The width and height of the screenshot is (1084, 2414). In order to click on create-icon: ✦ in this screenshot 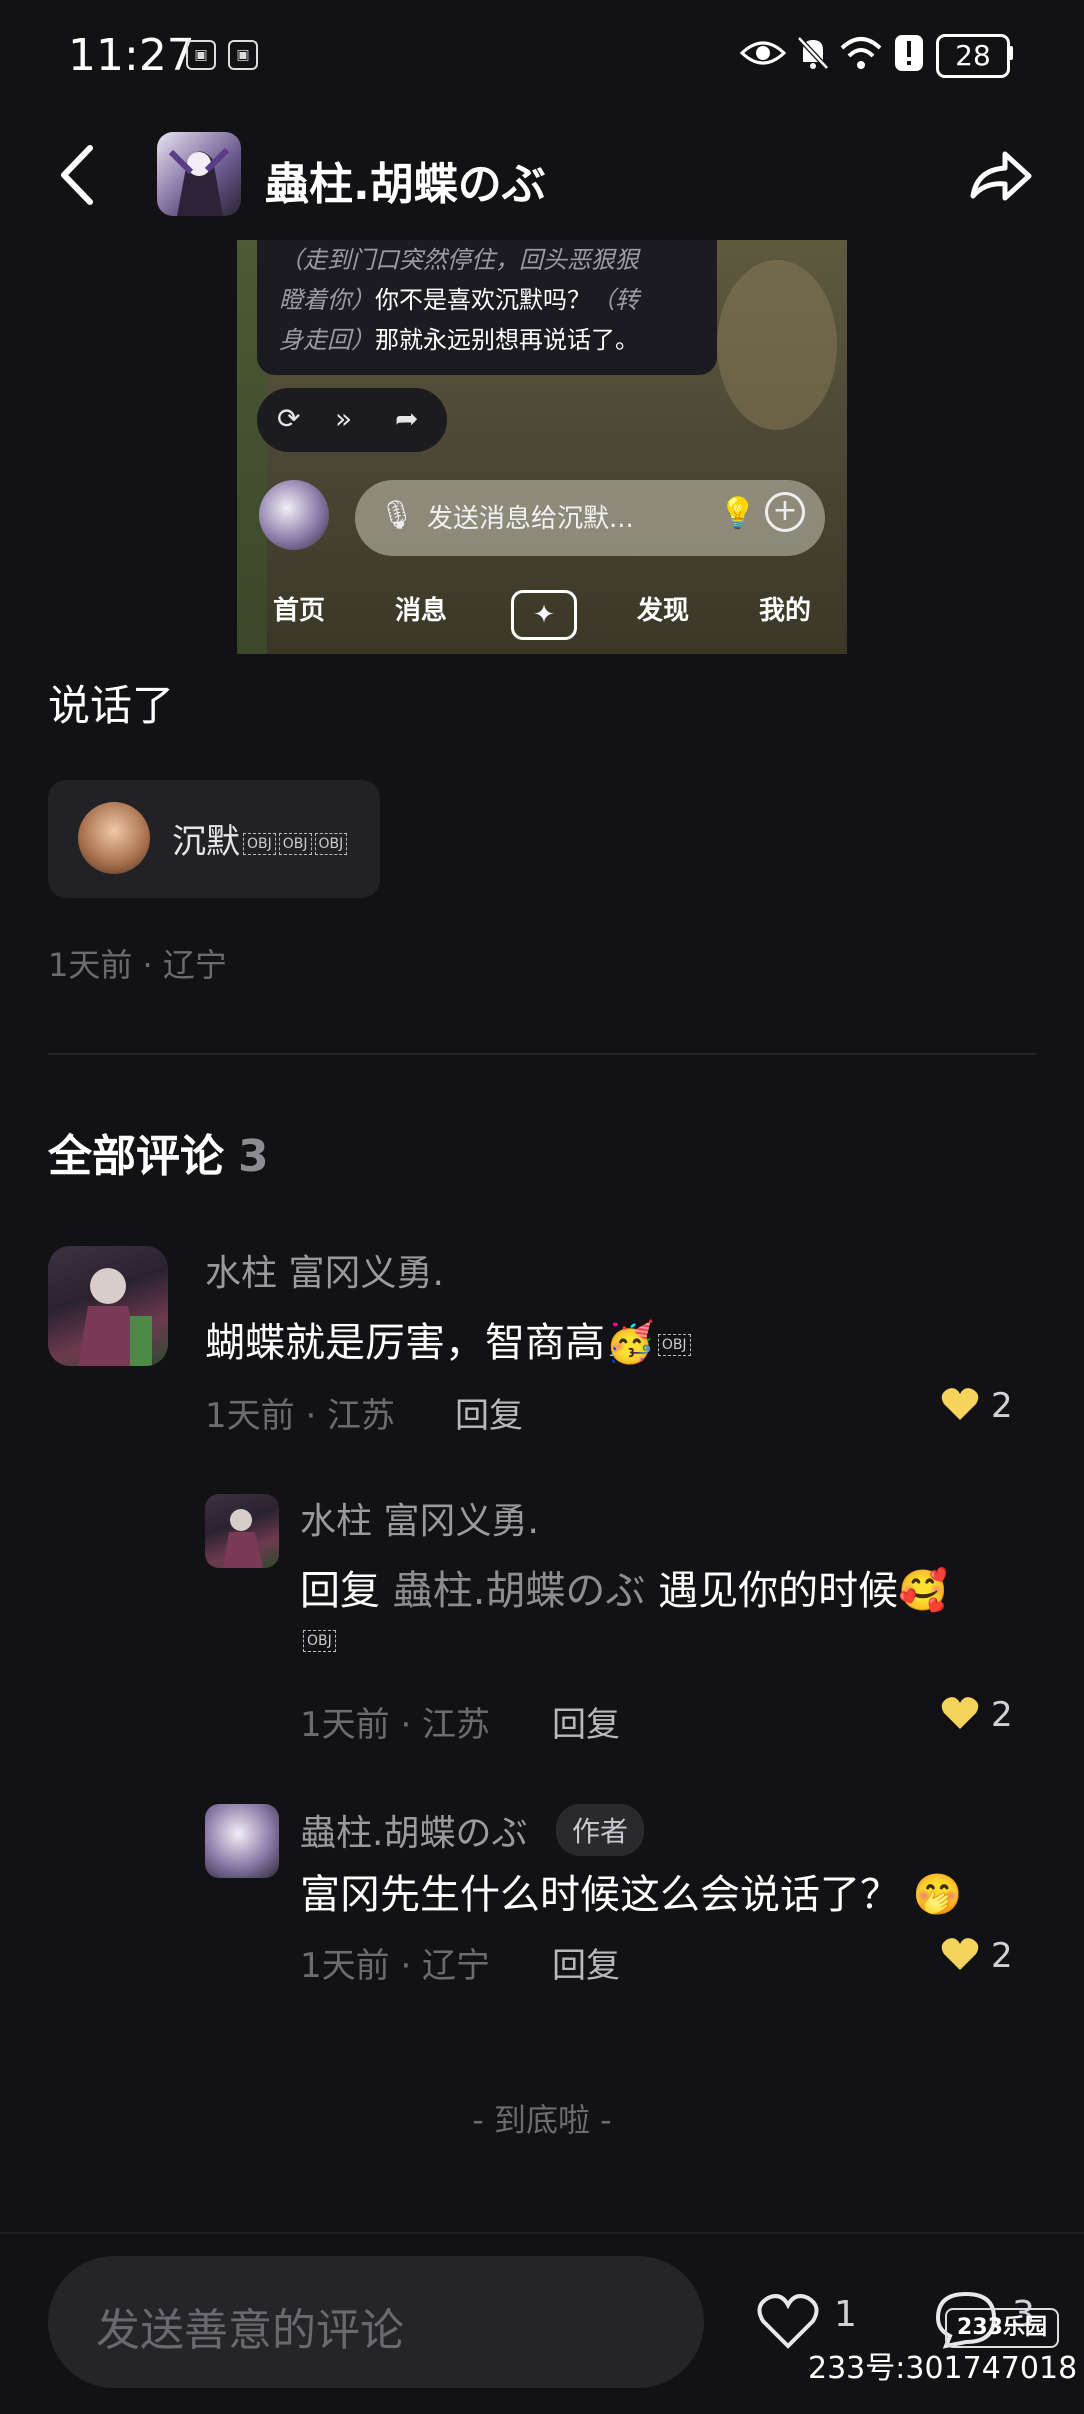, I will do `click(544, 615)`.